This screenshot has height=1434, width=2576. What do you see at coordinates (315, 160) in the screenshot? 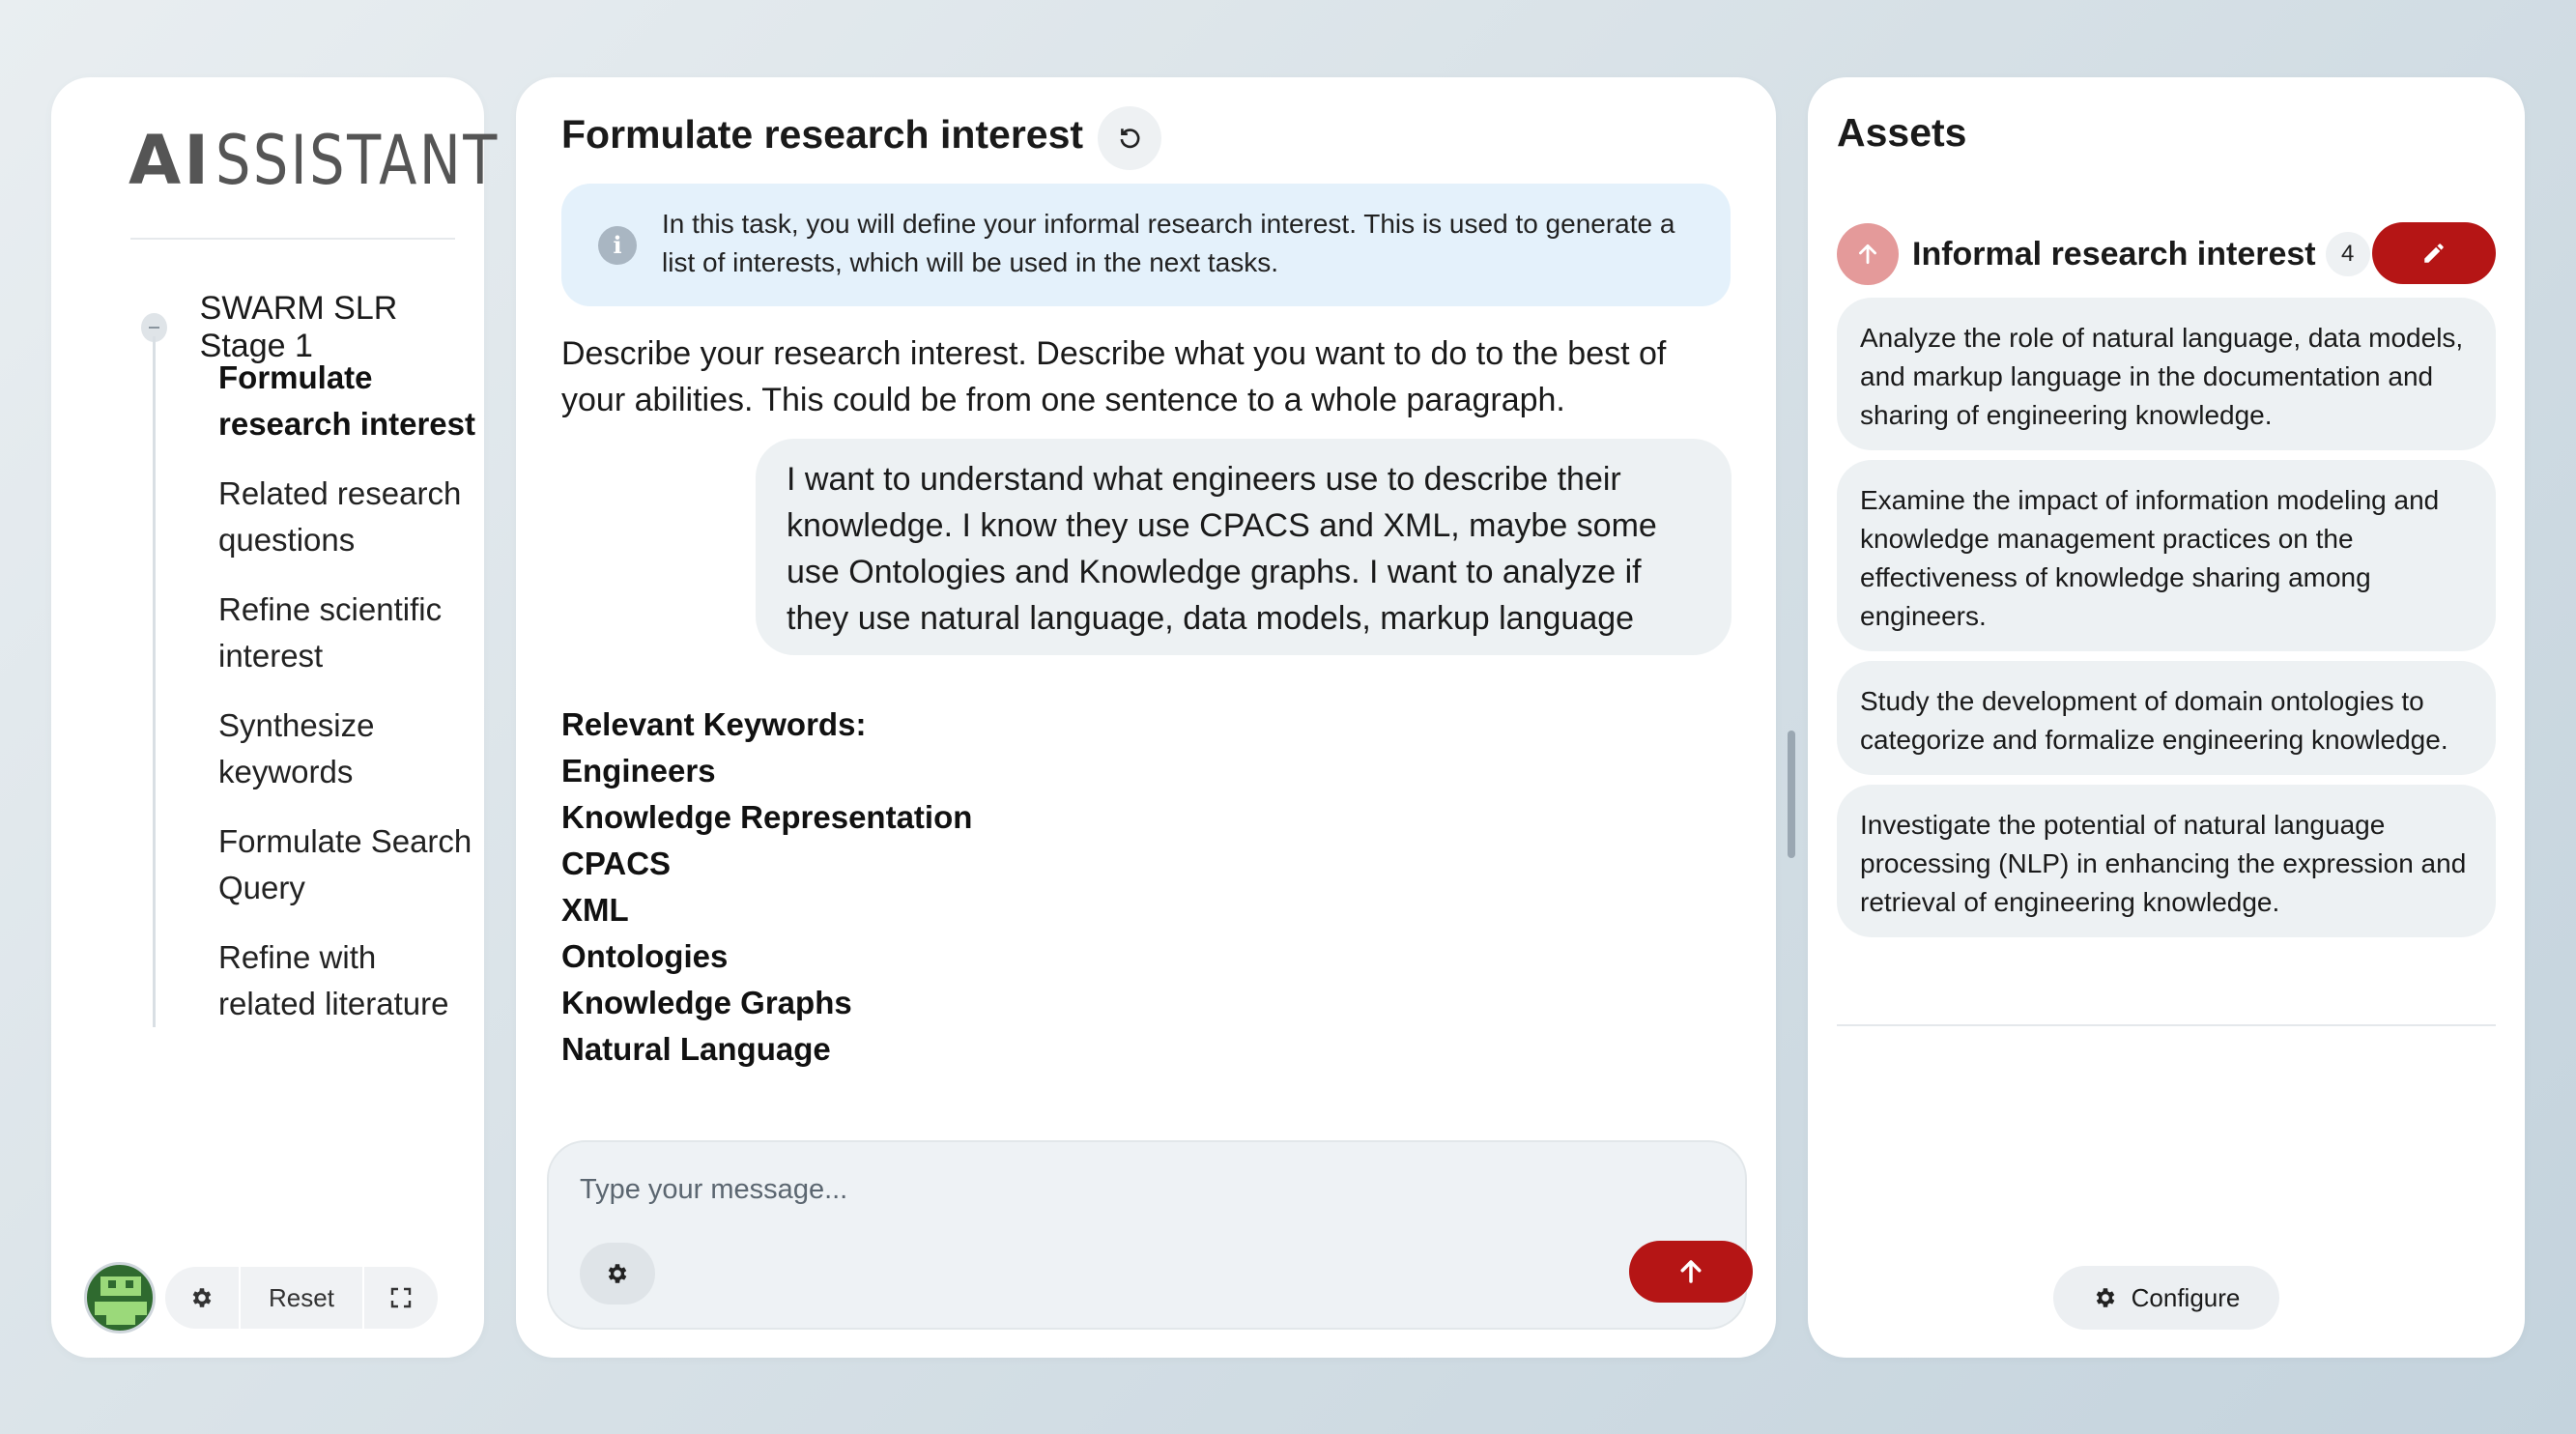
I see `app-logo: AI SSISTANT` at bounding box center [315, 160].